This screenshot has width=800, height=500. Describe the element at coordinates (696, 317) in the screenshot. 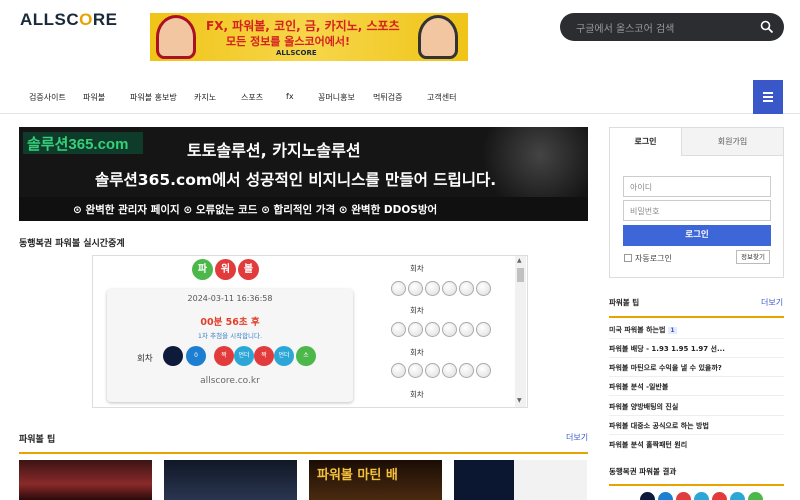

I see `sidebar-tips-divider` at that location.